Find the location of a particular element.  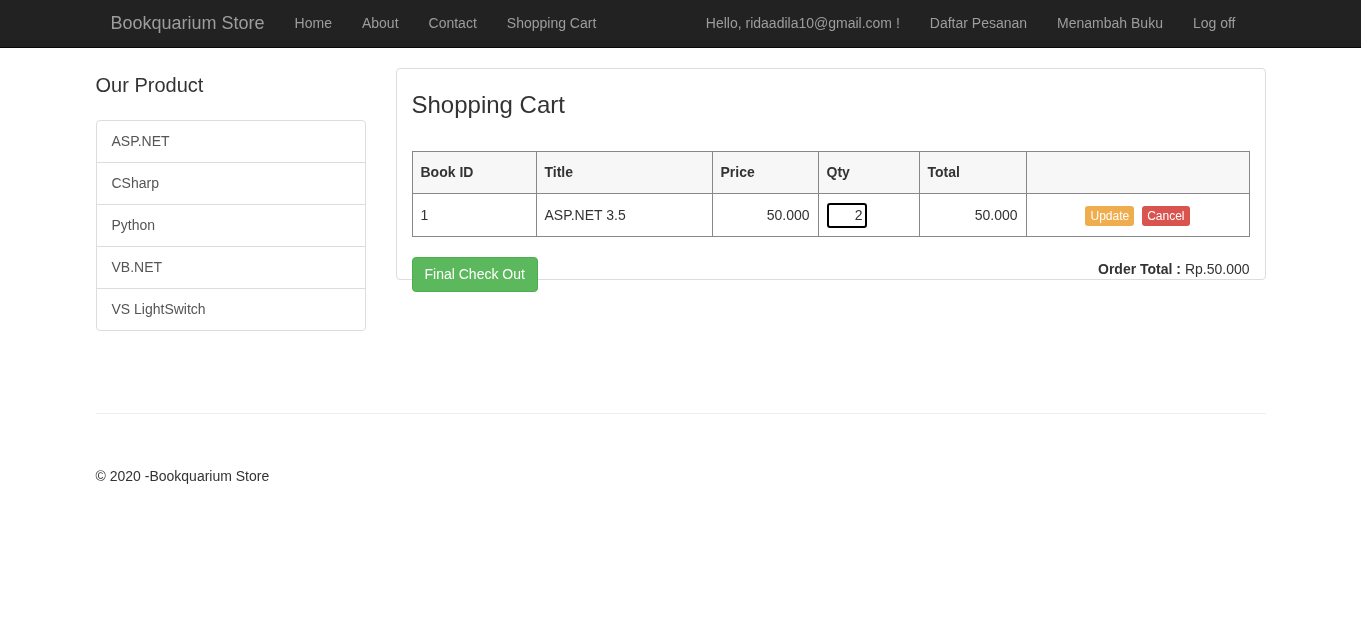

product-category-item: Python is located at coordinates (230, 225).